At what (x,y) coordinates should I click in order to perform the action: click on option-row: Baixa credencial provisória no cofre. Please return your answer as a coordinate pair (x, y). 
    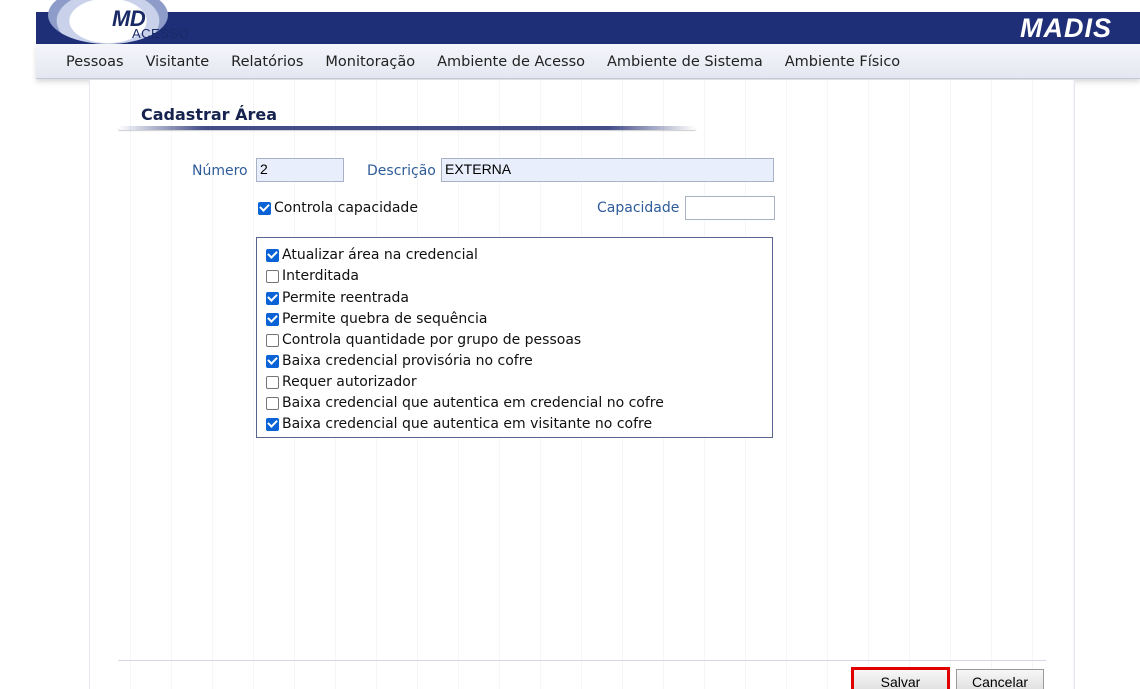
    Looking at the image, I should click on (399, 361).